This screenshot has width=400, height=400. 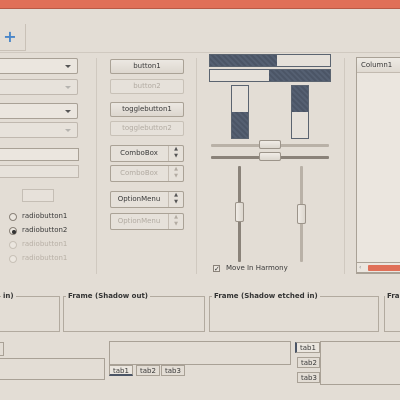 What do you see at coordinates (139, 199) in the screenshot?
I see `optionmenu-1-label: OptionMenu` at bounding box center [139, 199].